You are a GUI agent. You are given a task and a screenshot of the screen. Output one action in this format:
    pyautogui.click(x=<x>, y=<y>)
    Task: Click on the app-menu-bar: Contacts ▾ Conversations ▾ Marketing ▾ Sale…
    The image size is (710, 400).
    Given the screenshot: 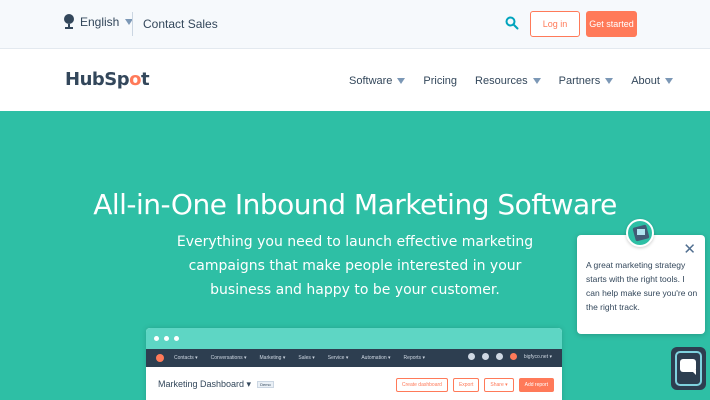 What is the action you would take?
    pyautogui.click(x=354, y=358)
    